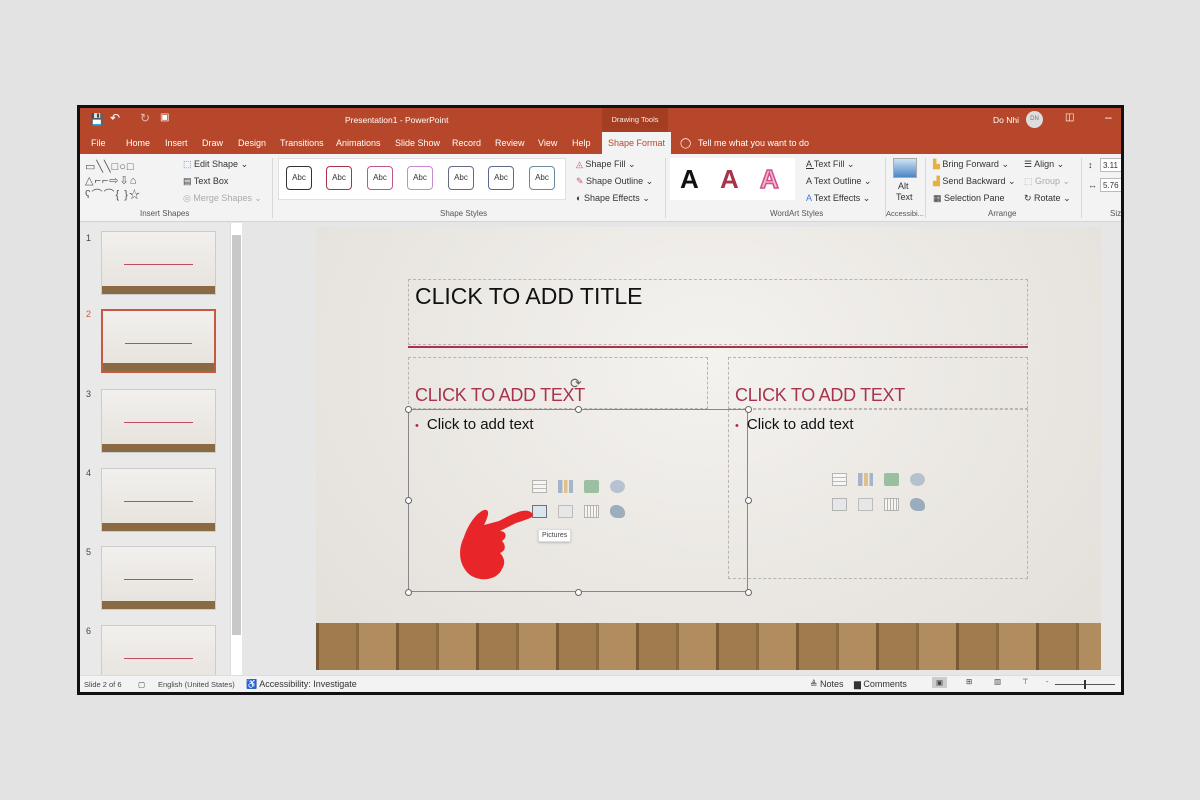  What do you see at coordinates (769, 179) in the screenshot?
I see `wordart-style-3: A` at bounding box center [769, 179].